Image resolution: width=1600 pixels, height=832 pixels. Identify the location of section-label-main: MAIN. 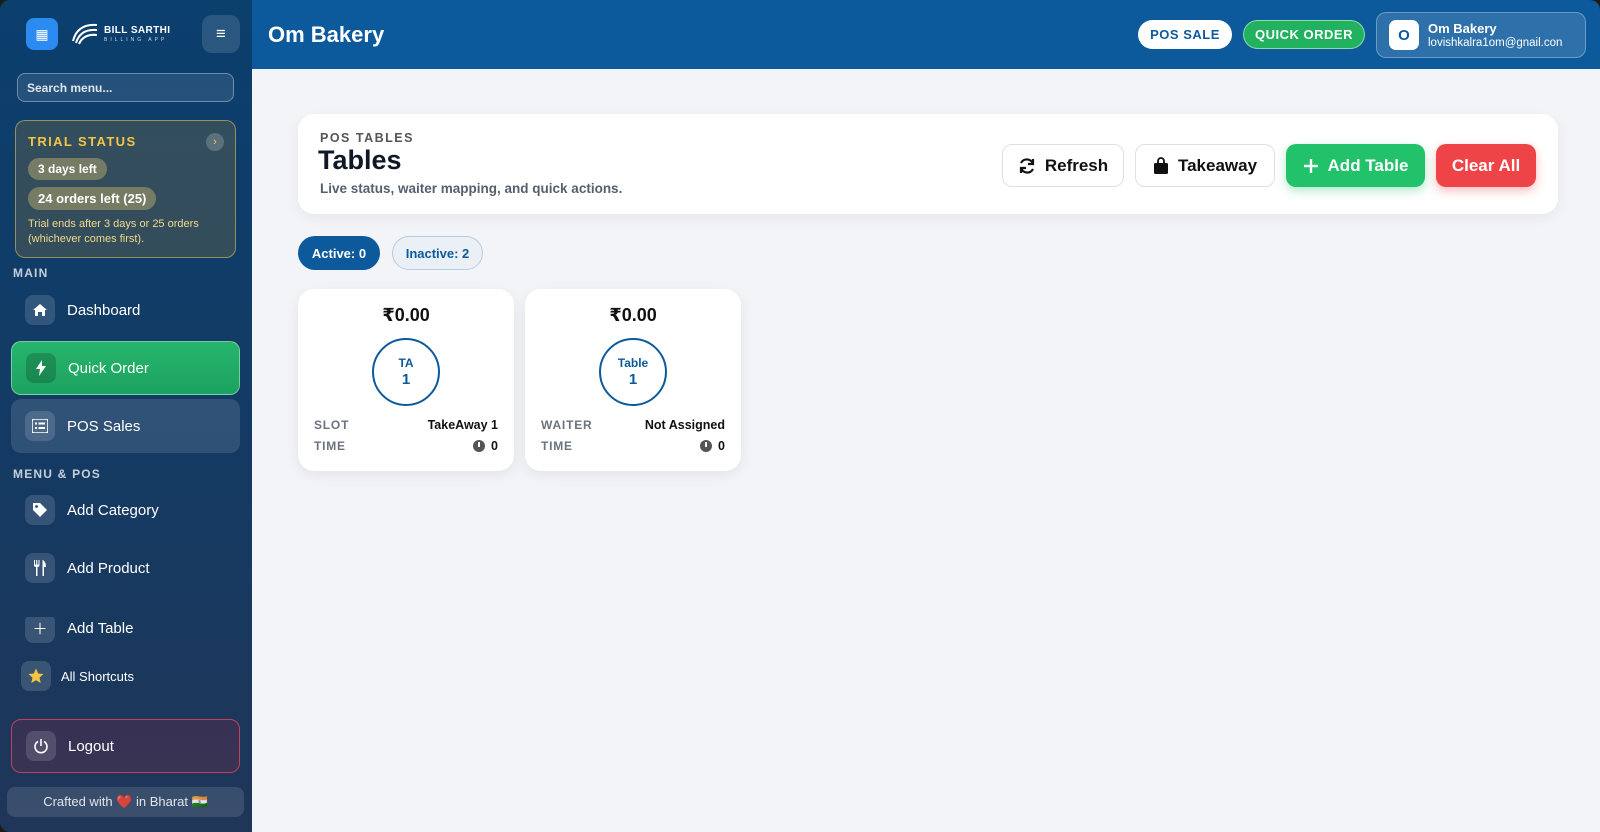
(31, 273).